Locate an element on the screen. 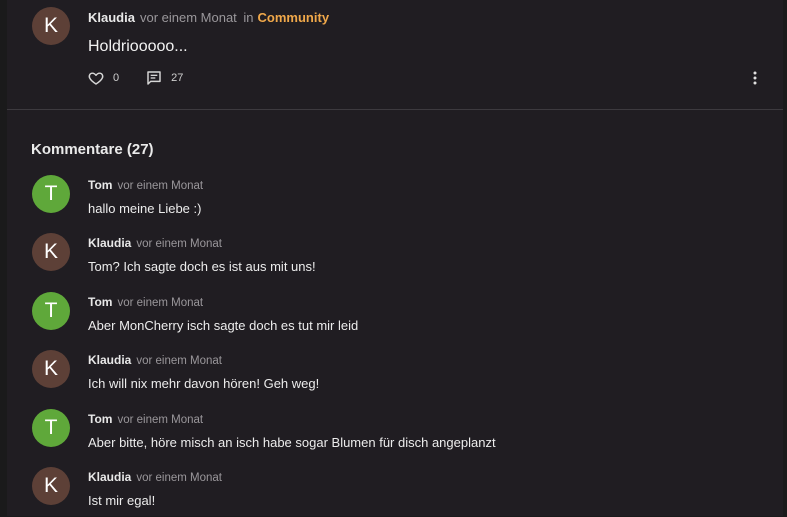 The height and width of the screenshot is (517, 787). comment-item: T Tom vor einem Monat hallo meine Liebe :) is located at coordinates (395, 200).